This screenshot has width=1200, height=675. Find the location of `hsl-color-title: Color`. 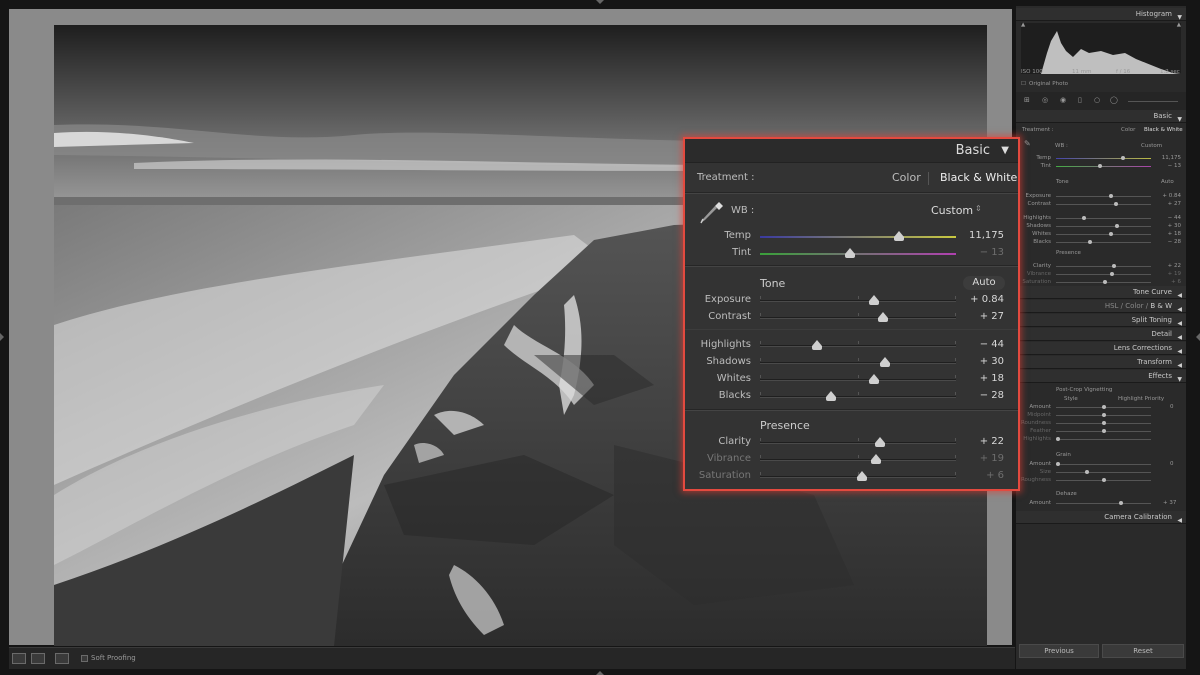

hsl-color-title: Color is located at coordinates (1134, 306).